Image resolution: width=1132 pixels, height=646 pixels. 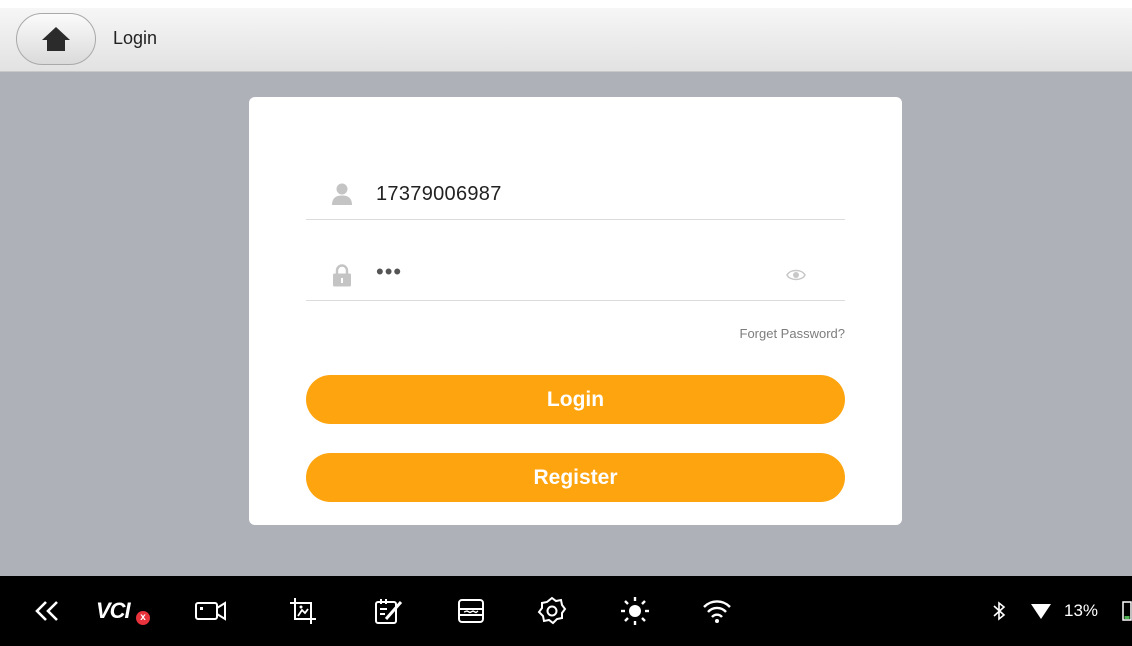 I want to click on settings-button, so click(x=552, y=610).